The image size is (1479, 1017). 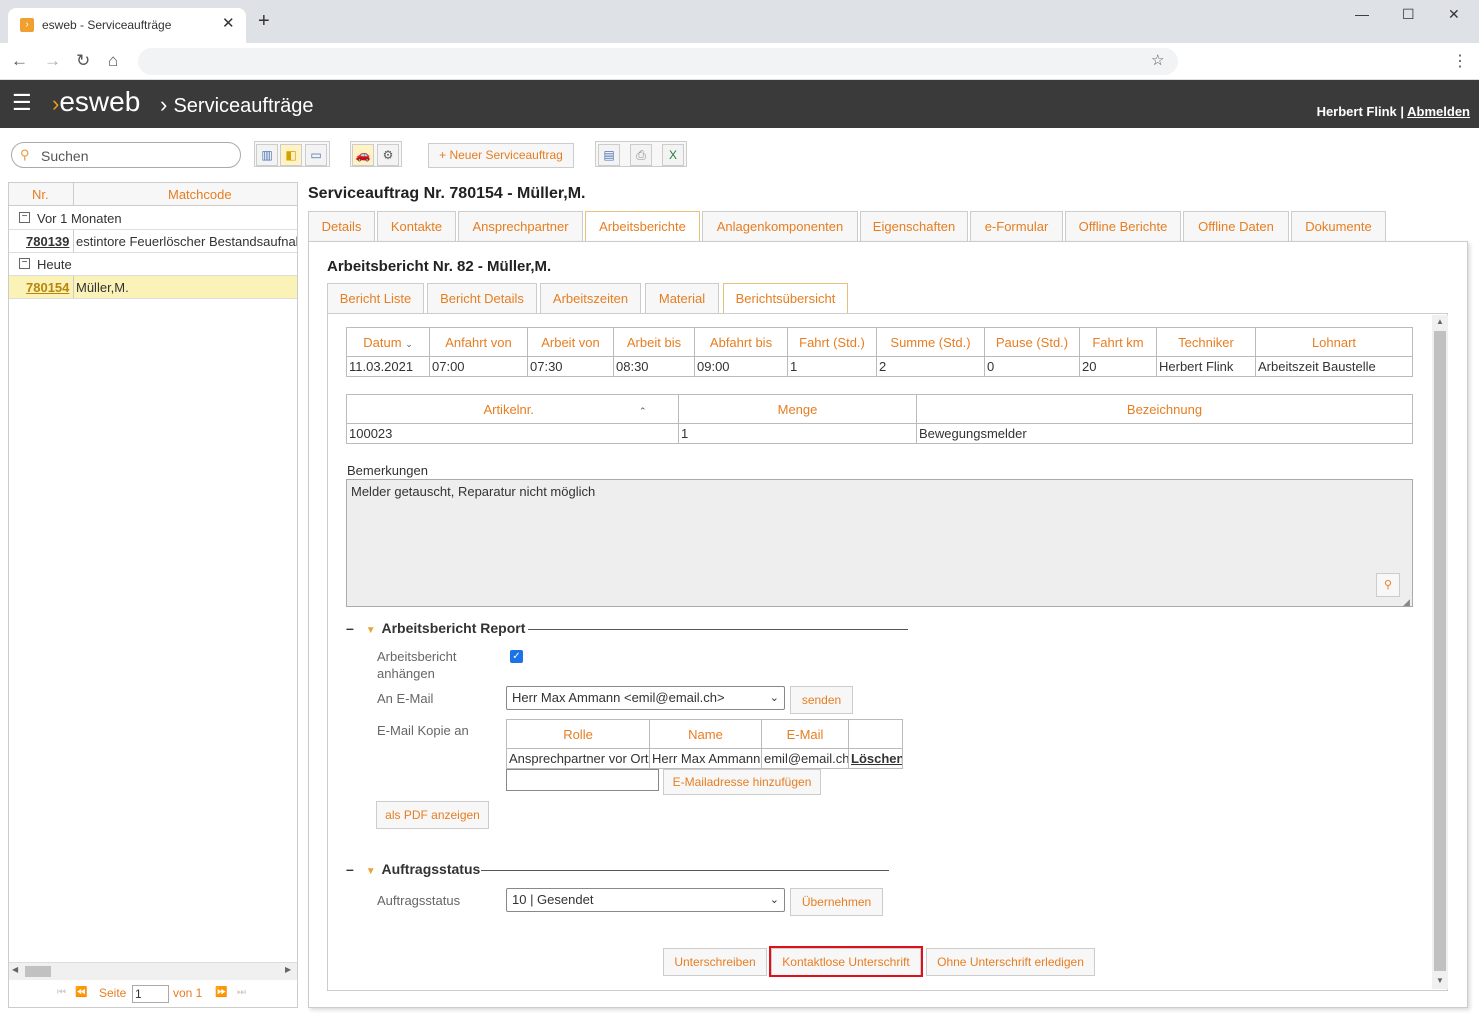 What do you see at coordinates (1206, 342) in the screenshot?
I see `col-header: Techniker` at bounding box center [1206, 342].